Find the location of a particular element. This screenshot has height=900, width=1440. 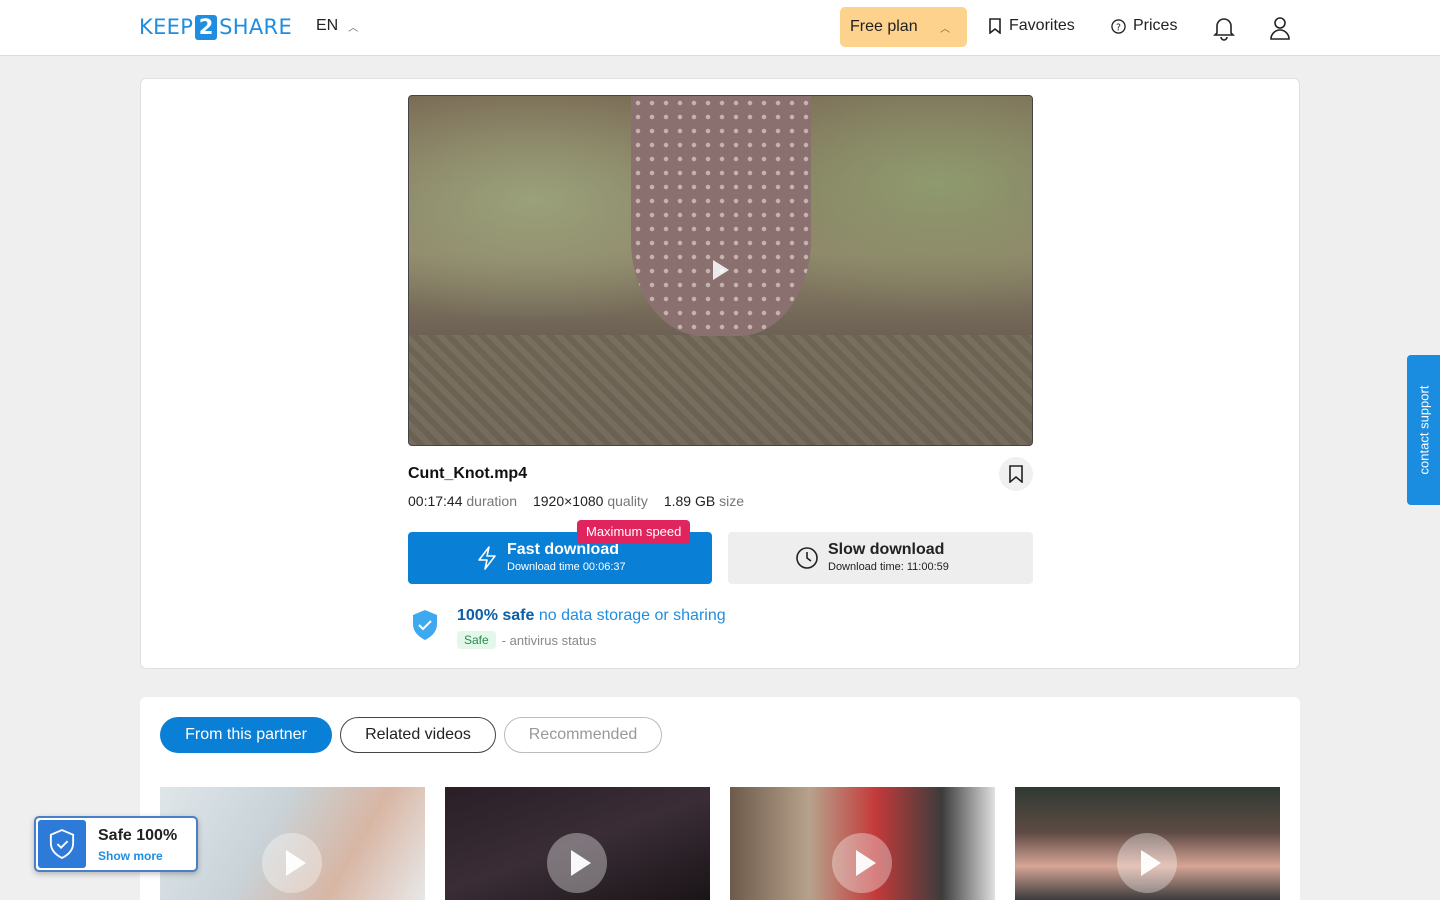

prices-link: ? Prices is located at coordinates (1144, 26).